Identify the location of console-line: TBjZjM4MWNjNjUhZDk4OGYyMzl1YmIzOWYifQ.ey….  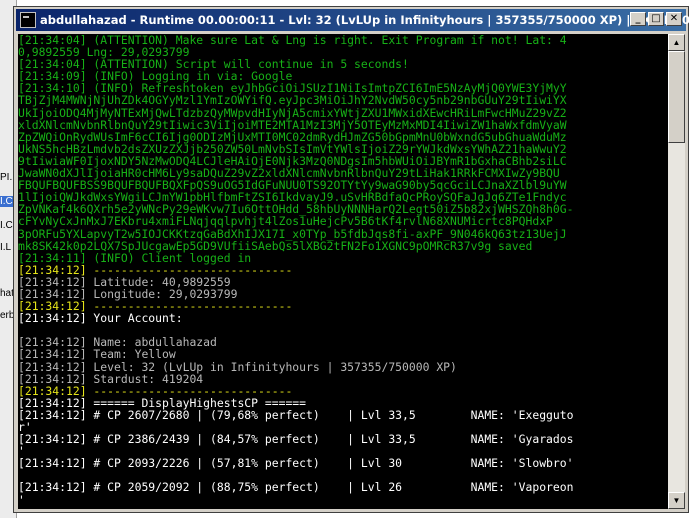
(292, 100).